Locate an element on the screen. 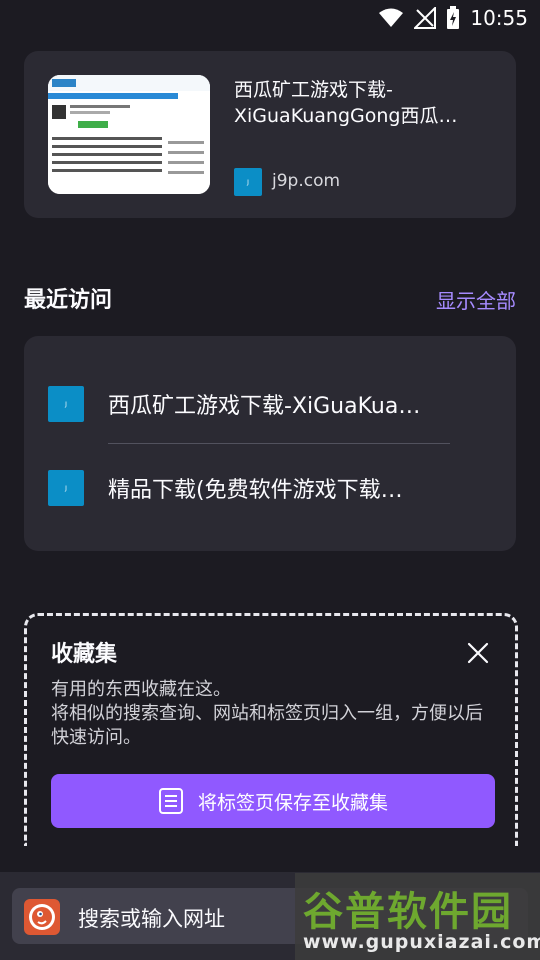  watermark: 谷普软件园 www.gupuxiazai.com is located at coordinates (417, 916).